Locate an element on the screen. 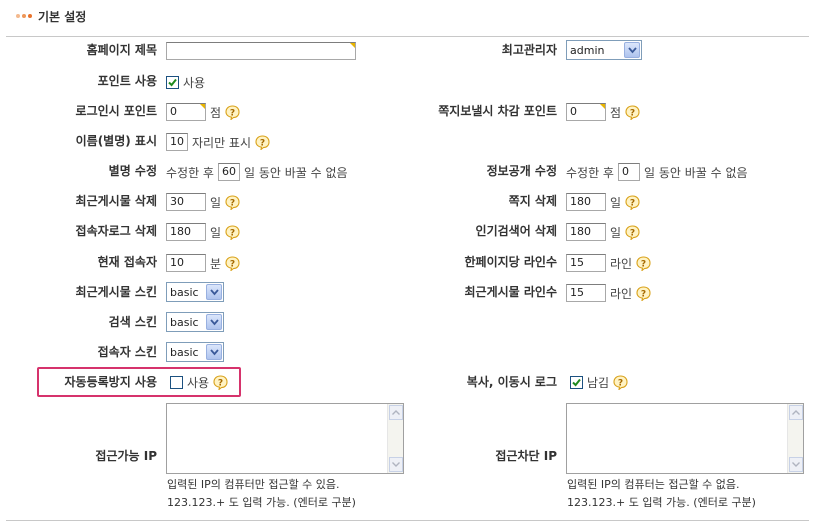  name-display-field-wrap: 10 자리만 표시 is located at coordinates (218, 142).